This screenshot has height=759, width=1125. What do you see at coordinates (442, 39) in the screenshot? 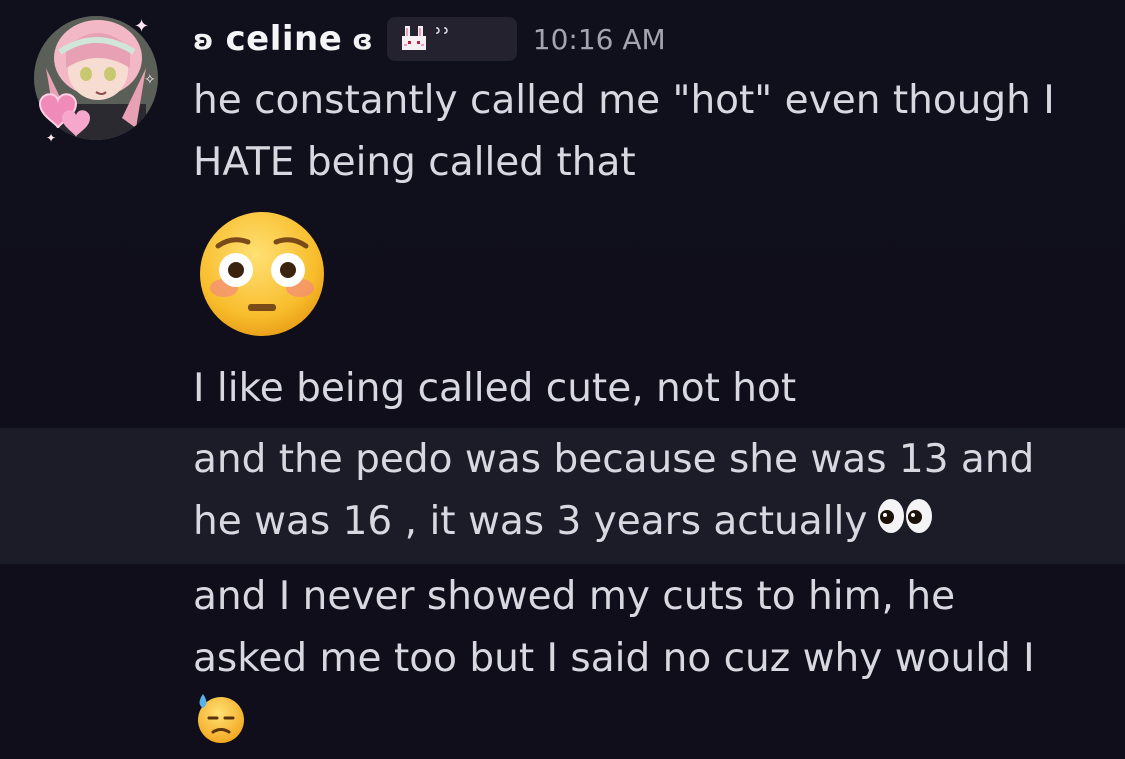
I see `server-tag-text: ʾʾ` at bounding box center [442, 39].